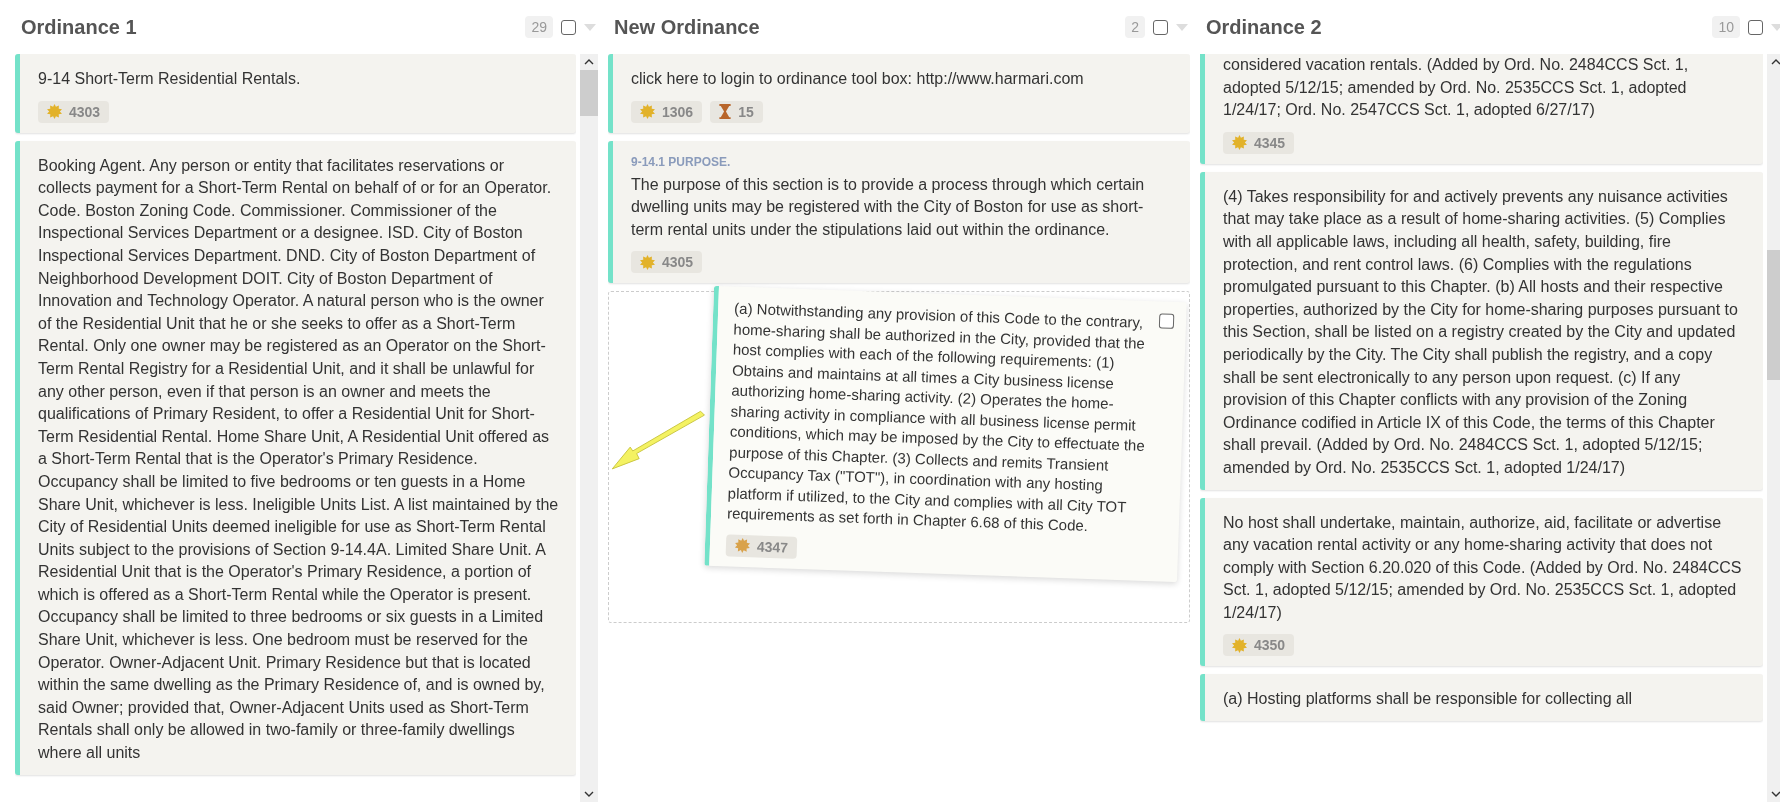 The width and height of the screenshot is (1780, 802). What do you see at coordinates (295, 93) in the screenshot?
I see `card: 9-14 Short-Term Residential Rentals. 4303` at bounding box center [295, 93].